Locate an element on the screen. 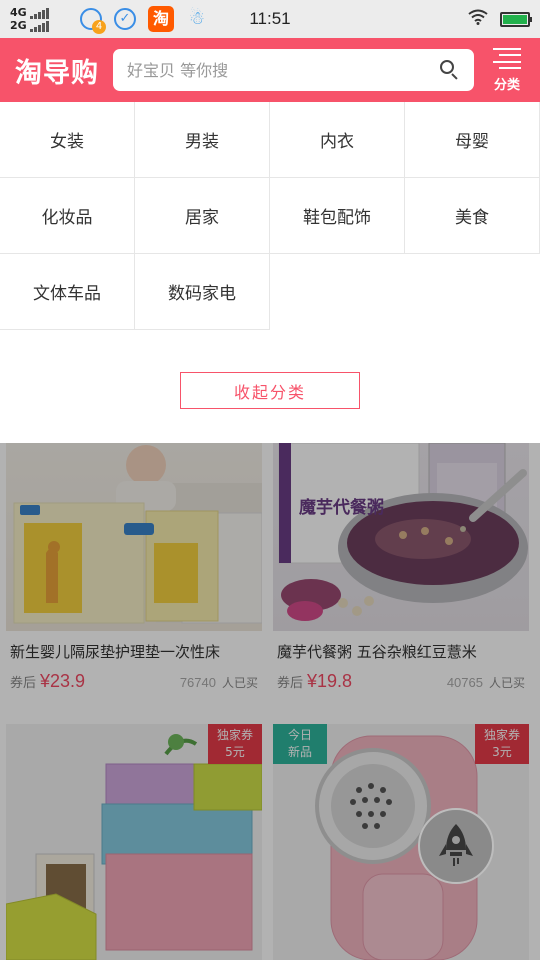 Image resolution: width=540 pixels, height=960 pixels. product-image: 独家券 5元 is located at coordinates (134, 842).